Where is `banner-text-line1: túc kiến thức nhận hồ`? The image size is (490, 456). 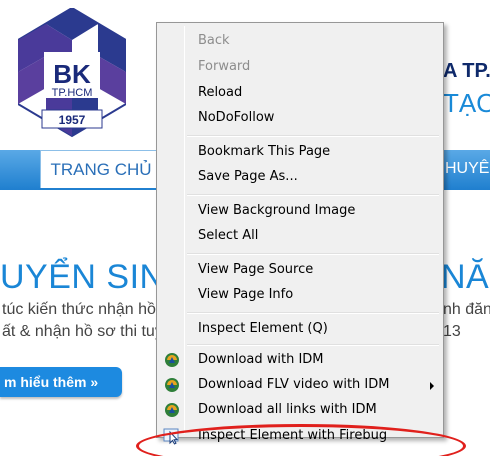 banner-text-line1: túc kiến thức nhận hồ is located at coordinates (79, 309).